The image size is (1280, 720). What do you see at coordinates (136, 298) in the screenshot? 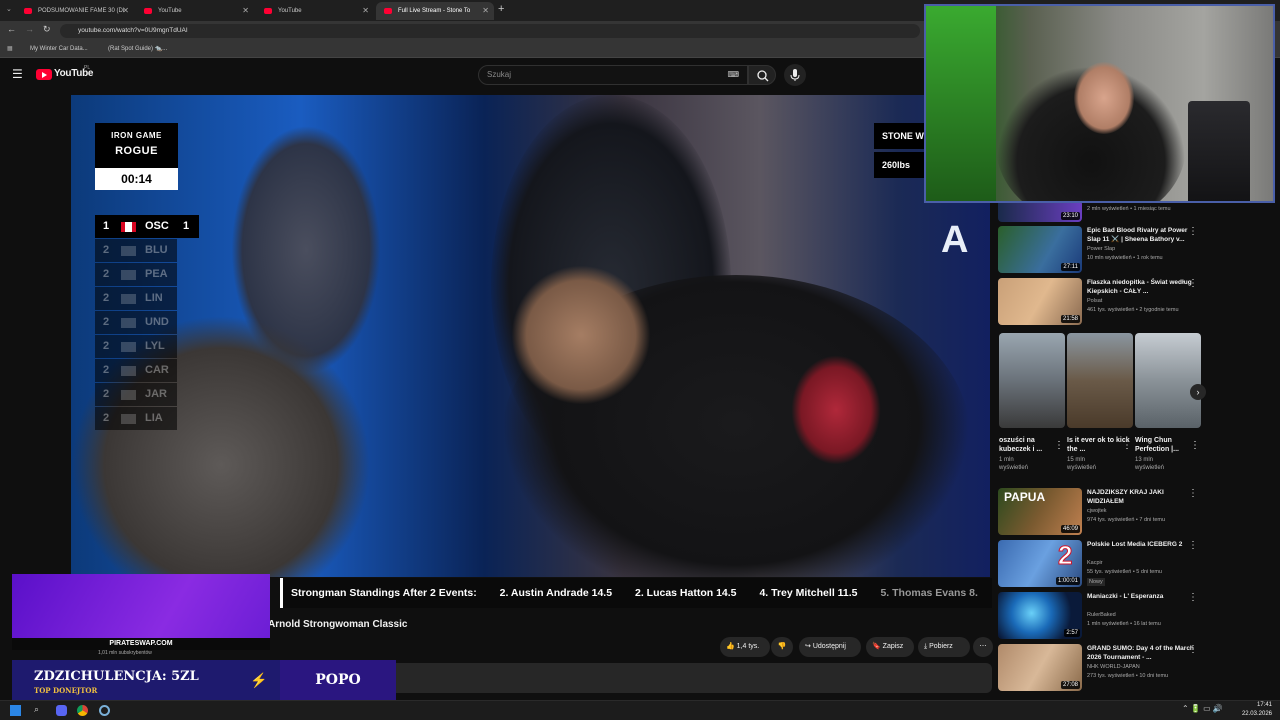
I see `standings-row: 2 LIN` at bounding box center [136, 298].